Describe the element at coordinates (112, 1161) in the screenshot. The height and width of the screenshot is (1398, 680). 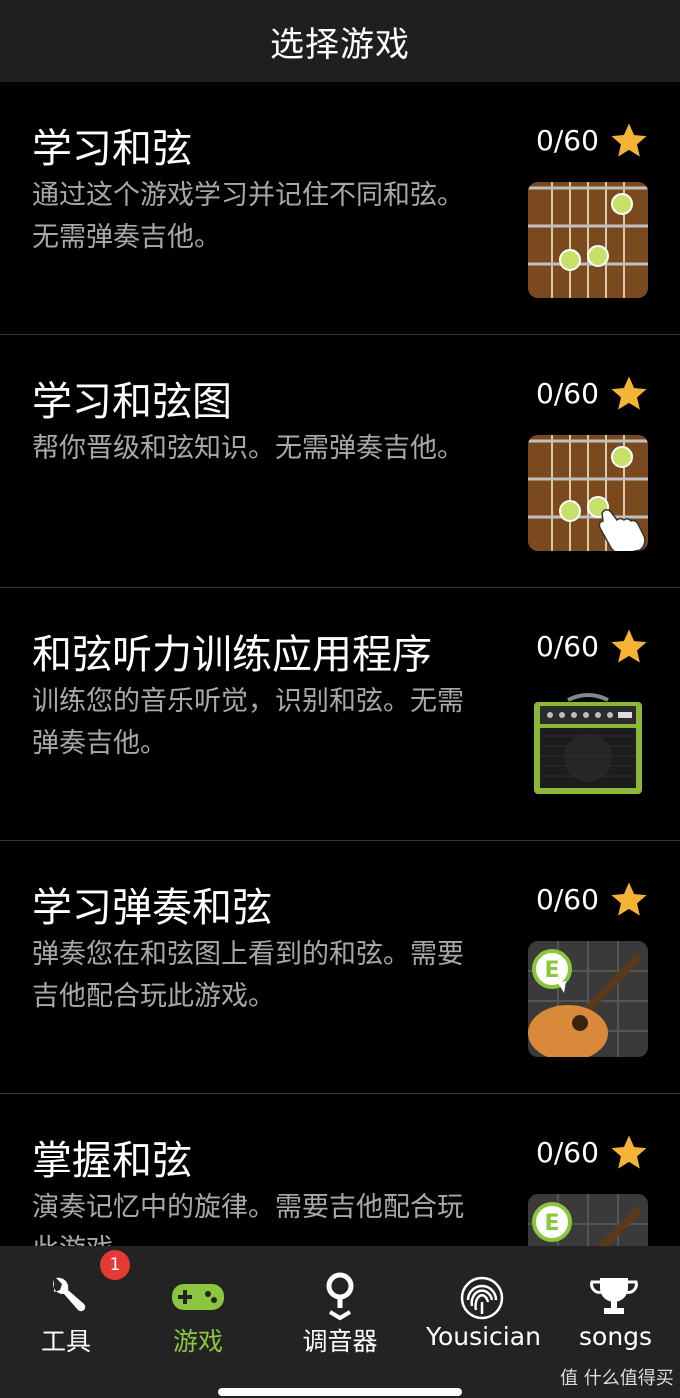
I see `game-title: 掌握和弦` at that location.